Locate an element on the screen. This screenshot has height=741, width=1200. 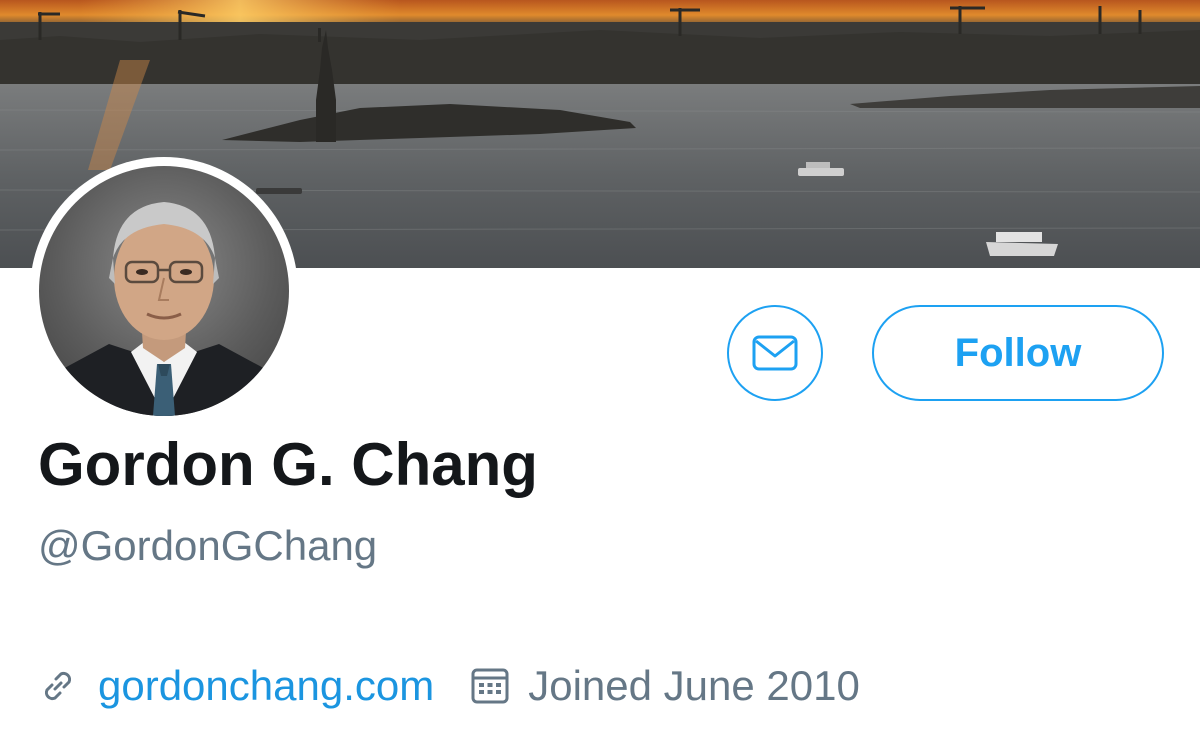
profile-display-name: Gordon G. Chang is located at coordinates (288, 464).